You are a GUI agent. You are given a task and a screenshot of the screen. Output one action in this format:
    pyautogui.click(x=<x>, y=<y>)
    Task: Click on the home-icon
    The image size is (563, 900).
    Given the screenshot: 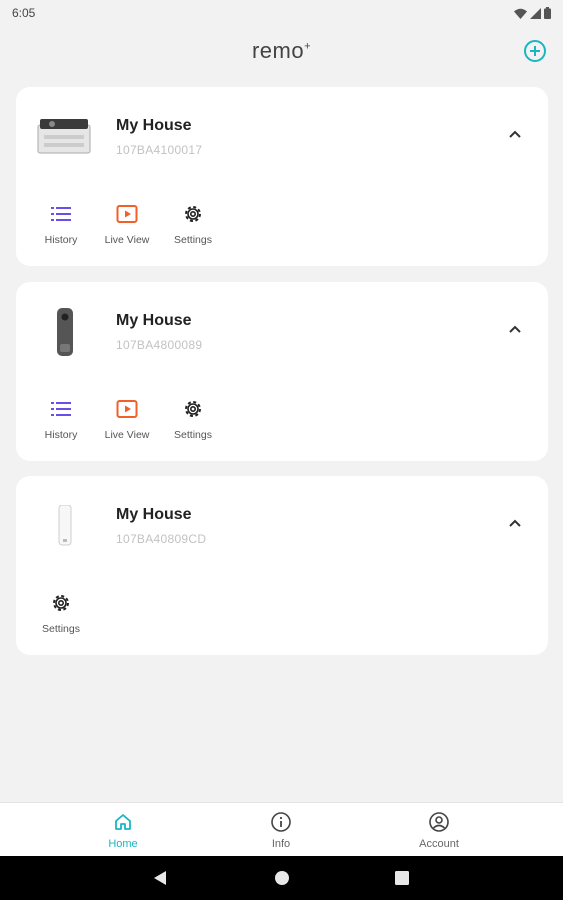 What is the action you would take?
    pyautogui.click(x=123, y=822)
    